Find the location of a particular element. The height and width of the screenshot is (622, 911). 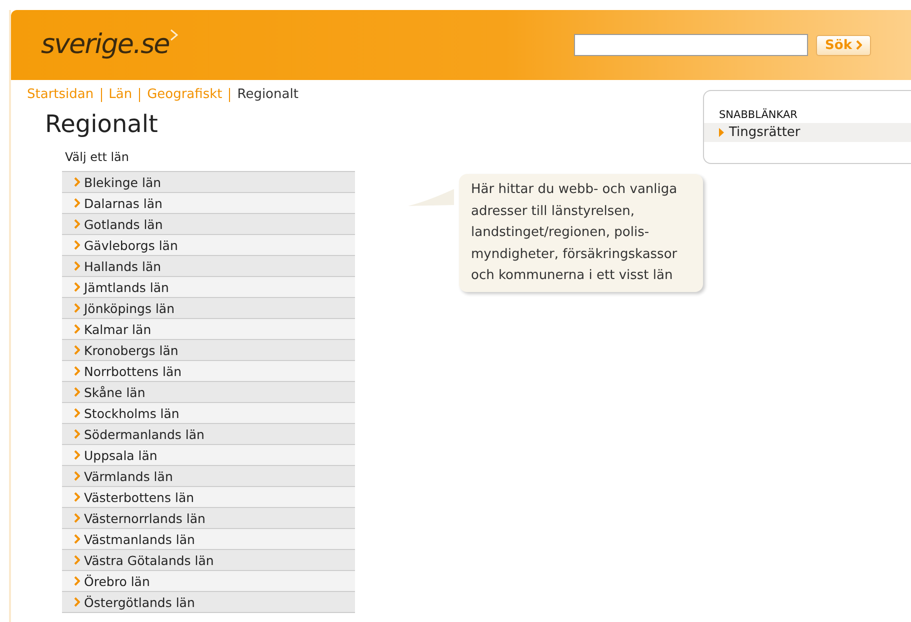

county-link: Dalarnas län is located at coordinates (208, 203).